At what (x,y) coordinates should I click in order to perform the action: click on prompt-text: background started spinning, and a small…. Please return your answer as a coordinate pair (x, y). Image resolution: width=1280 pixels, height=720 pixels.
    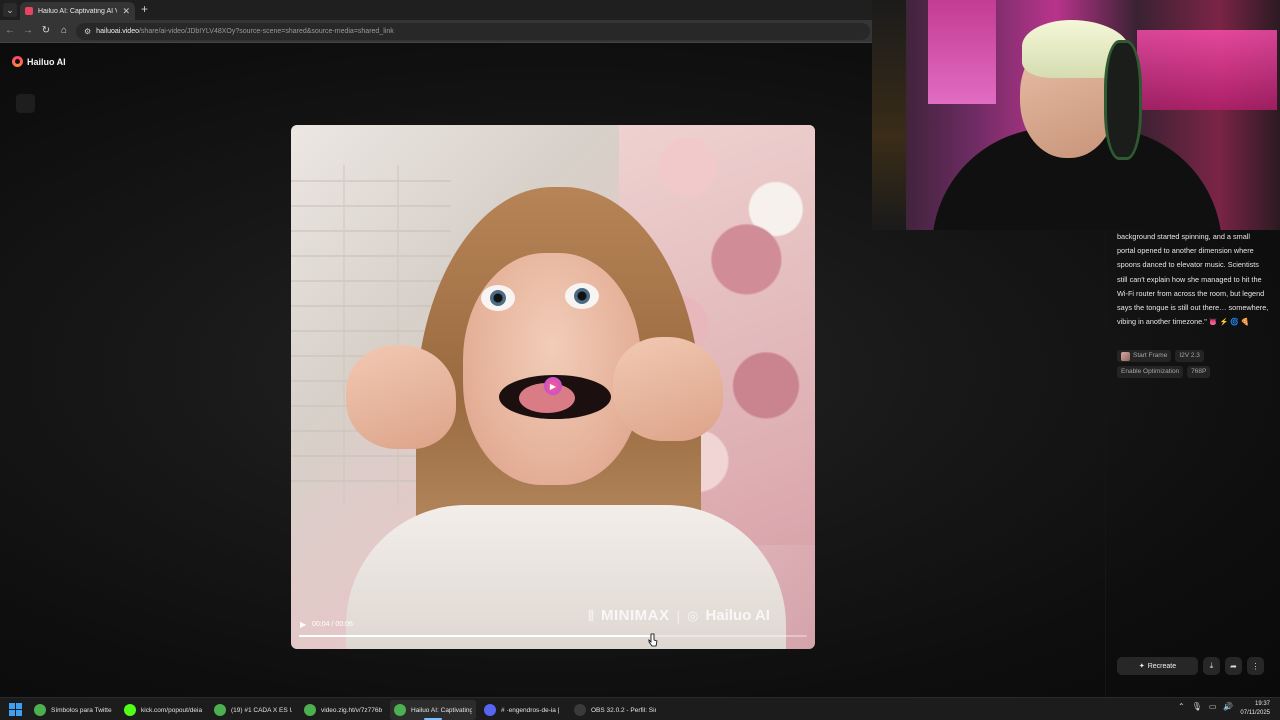
    Looking at the image, I should click on (1193, 279).